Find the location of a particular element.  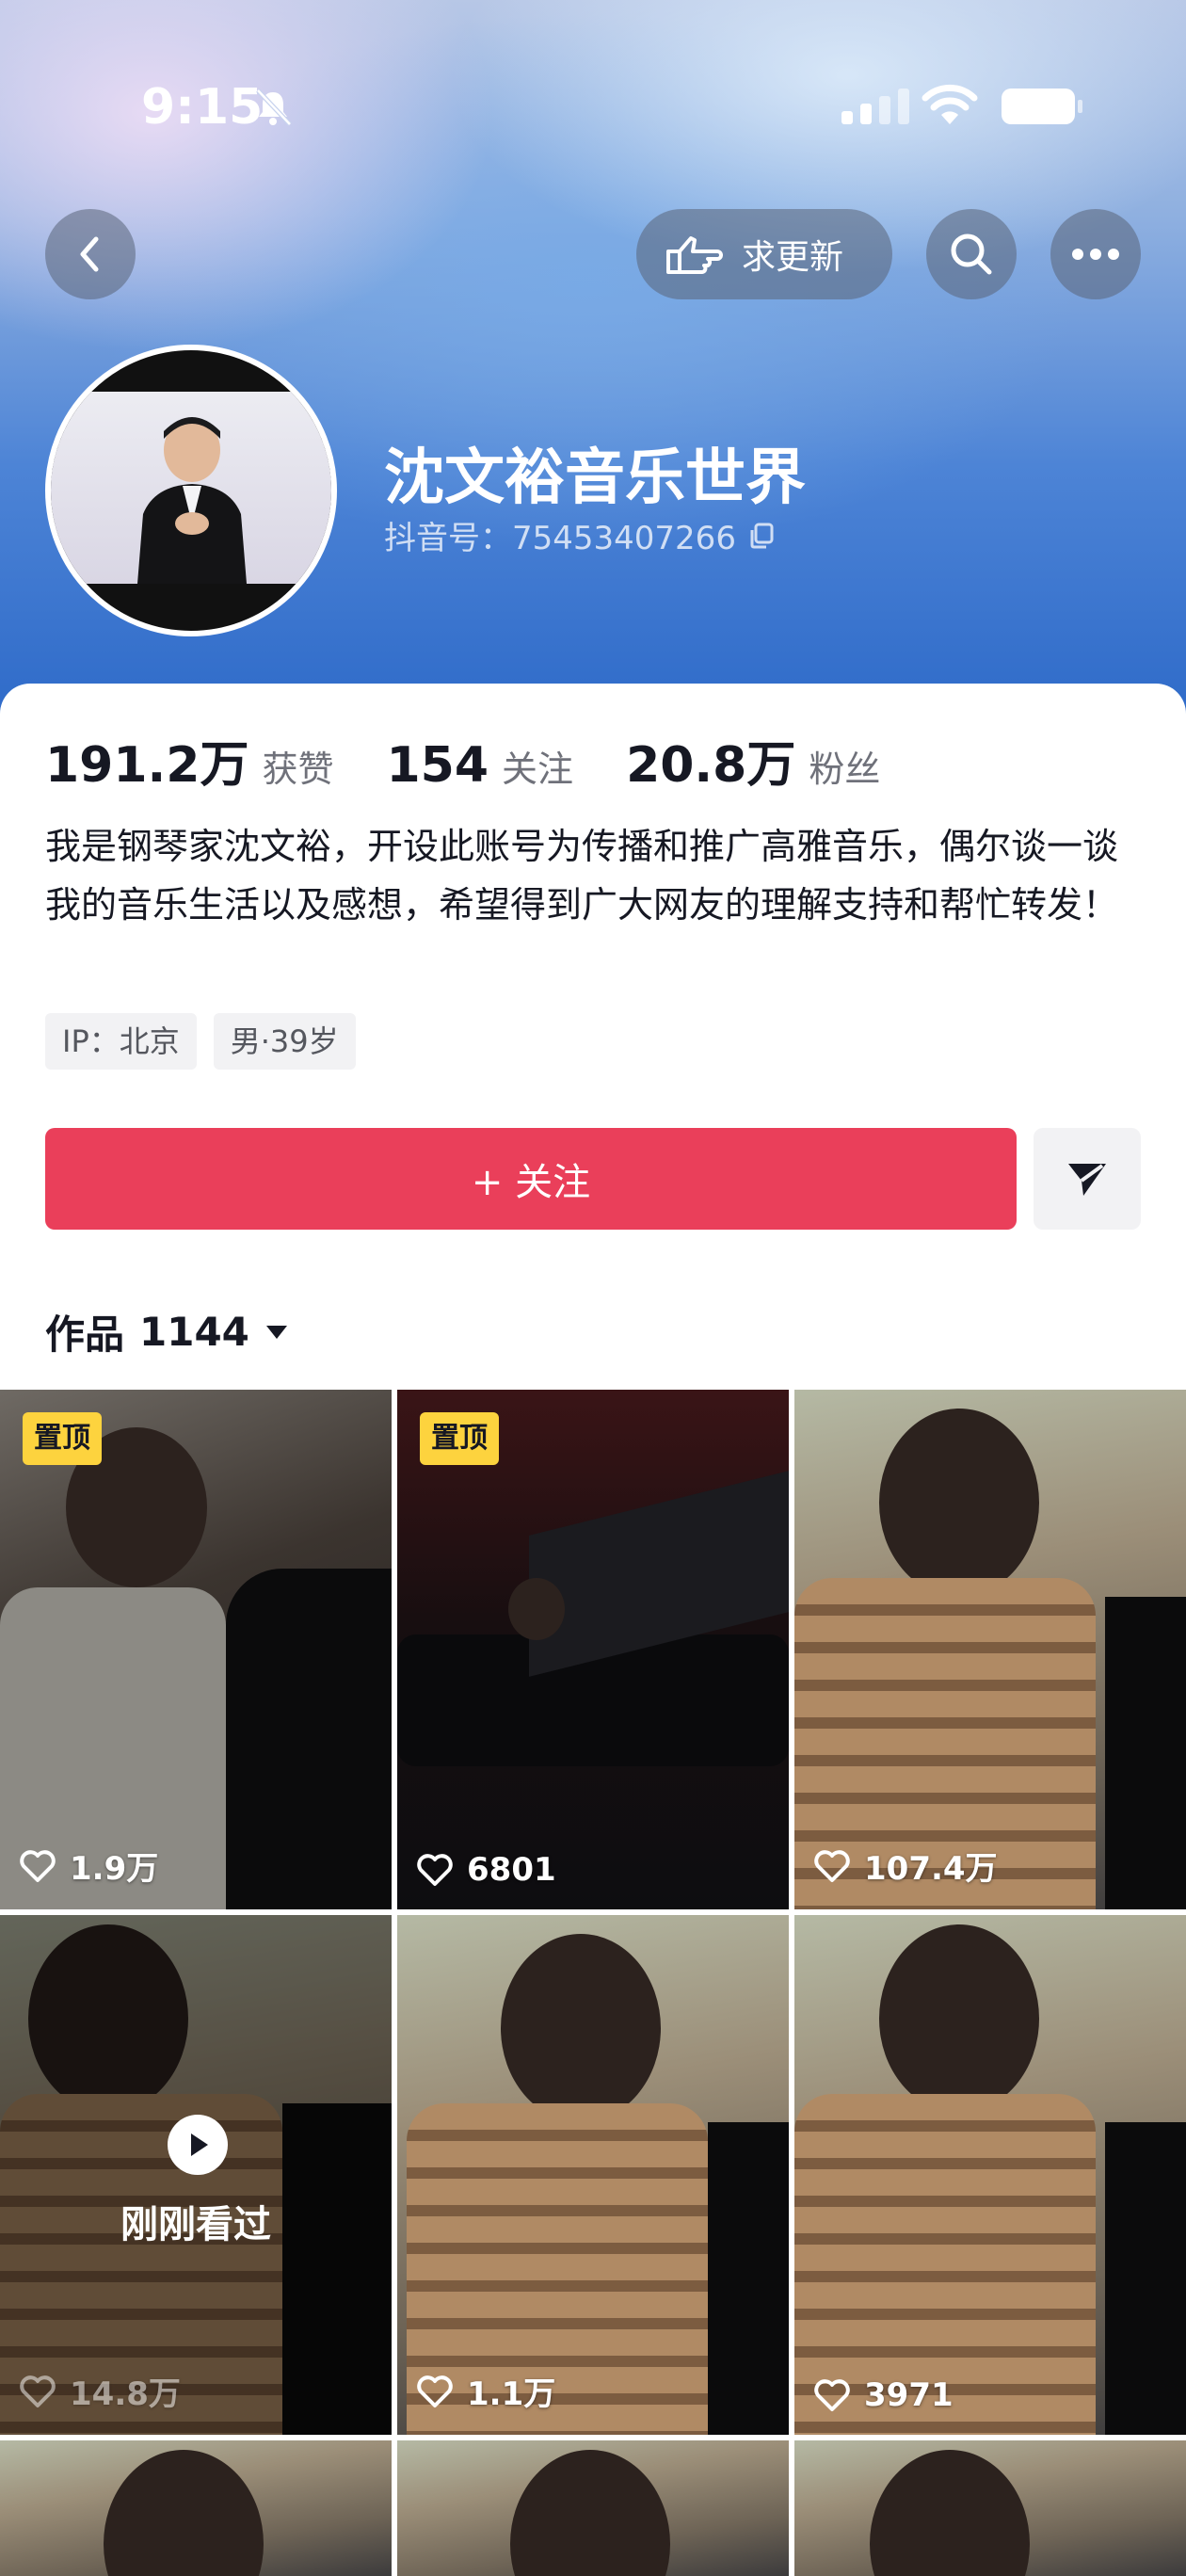

play-button is located at coordinates (198, 2145).